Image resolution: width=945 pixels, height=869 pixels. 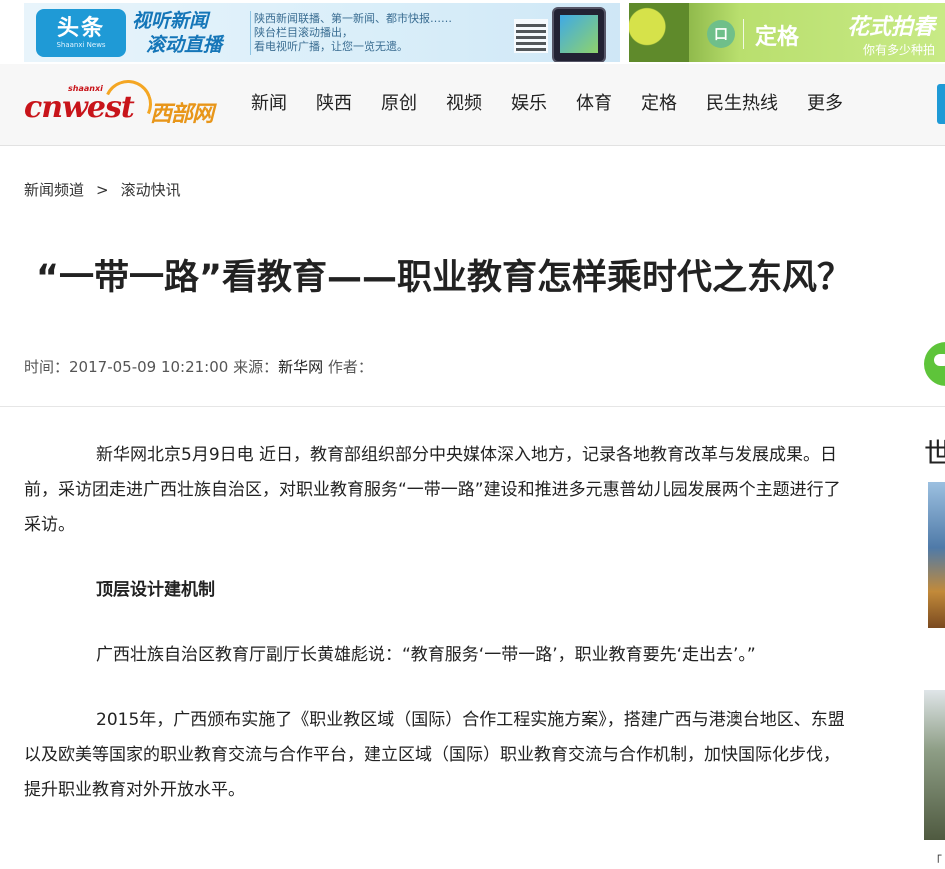 What do you see at coordinates (350, 367) in the screenshot?
I see `author-label: 作者：` at bounding box center [350, 367].